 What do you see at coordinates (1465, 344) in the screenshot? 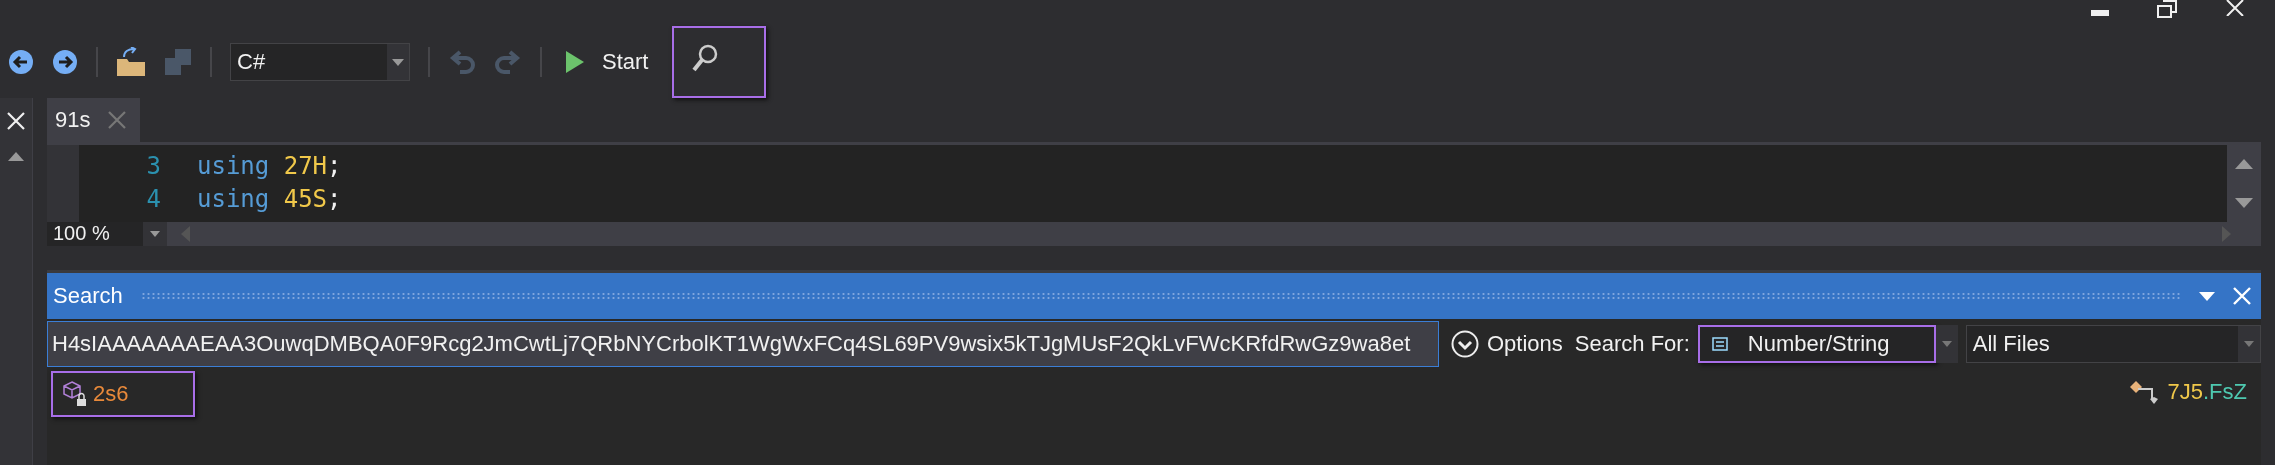
I see `expand-icon` at bounding box center [1465, 344].